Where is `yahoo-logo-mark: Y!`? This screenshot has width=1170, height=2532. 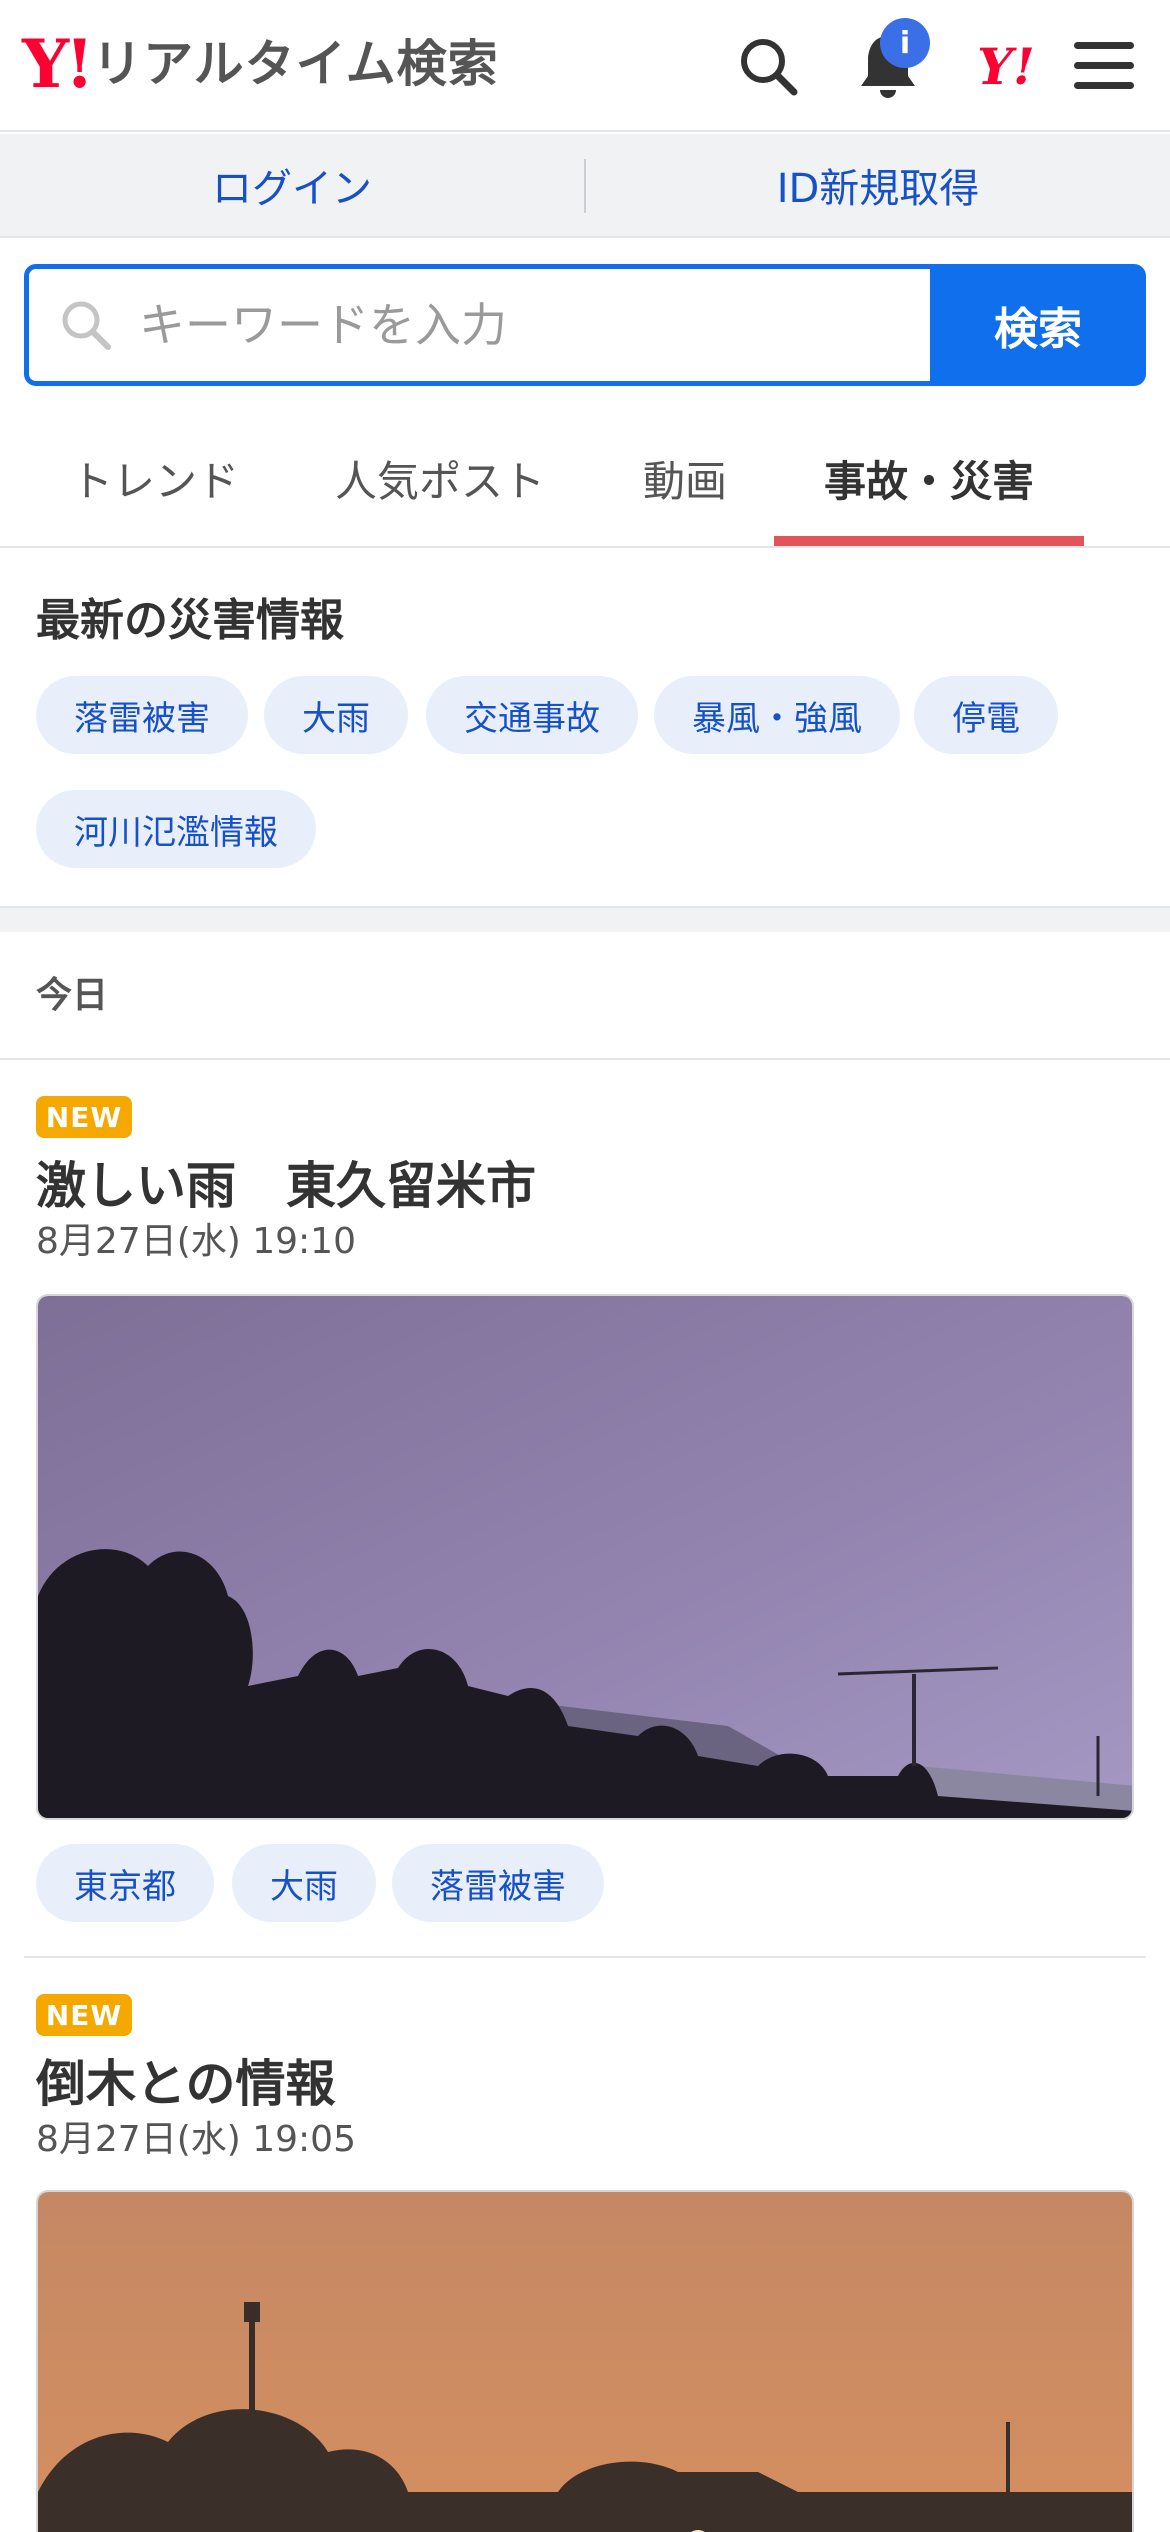
yahoo-logo-mark: Y! is located at coordinates (58, 64).